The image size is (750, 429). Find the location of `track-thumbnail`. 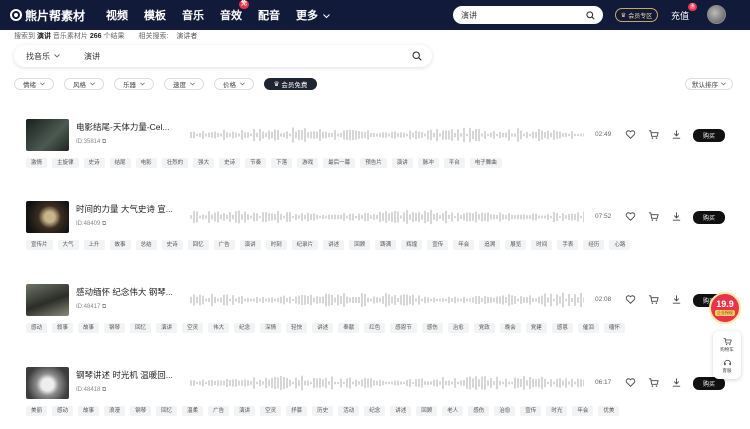

track-thumbnail is located at coordinates (47, 300).